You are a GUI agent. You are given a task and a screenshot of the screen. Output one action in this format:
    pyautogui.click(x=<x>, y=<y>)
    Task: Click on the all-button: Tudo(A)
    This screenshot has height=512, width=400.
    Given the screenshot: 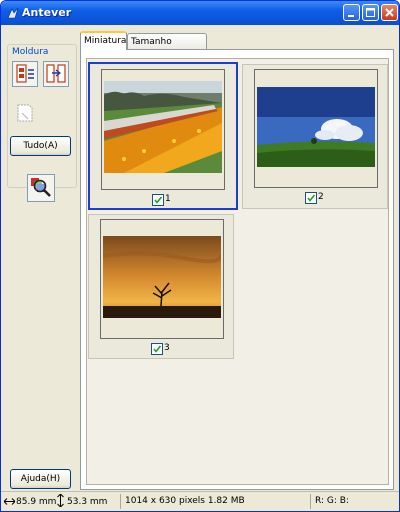 What is the action you would take?
    pyautogui.click(x=40, y=146)
    